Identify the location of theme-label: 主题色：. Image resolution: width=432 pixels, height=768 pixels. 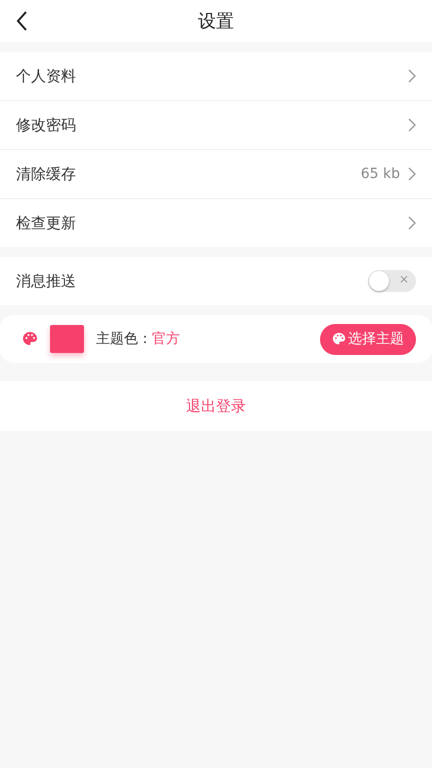
(124, 339).